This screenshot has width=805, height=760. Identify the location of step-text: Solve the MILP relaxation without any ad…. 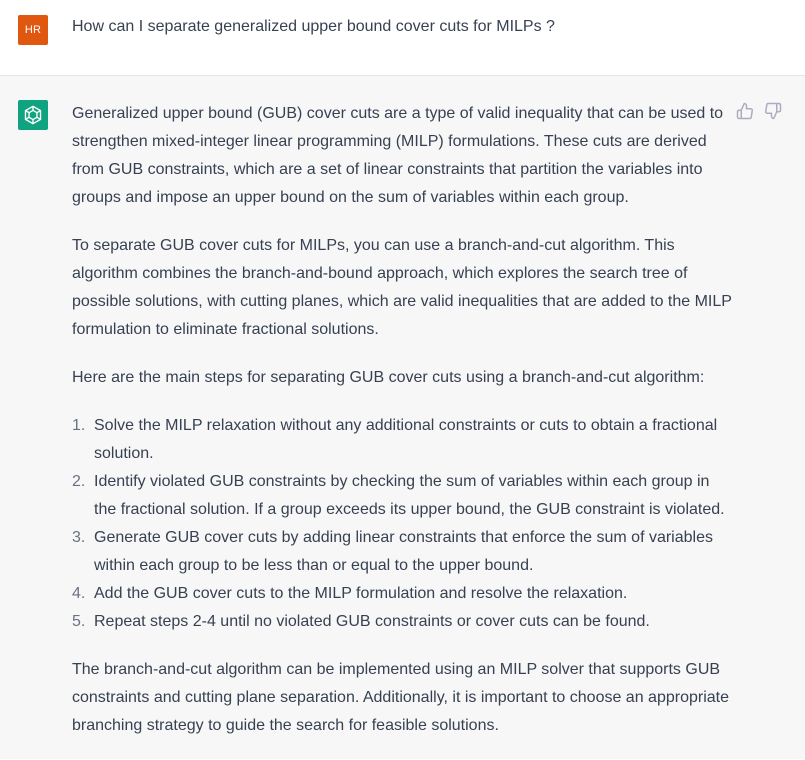
(406, 439).